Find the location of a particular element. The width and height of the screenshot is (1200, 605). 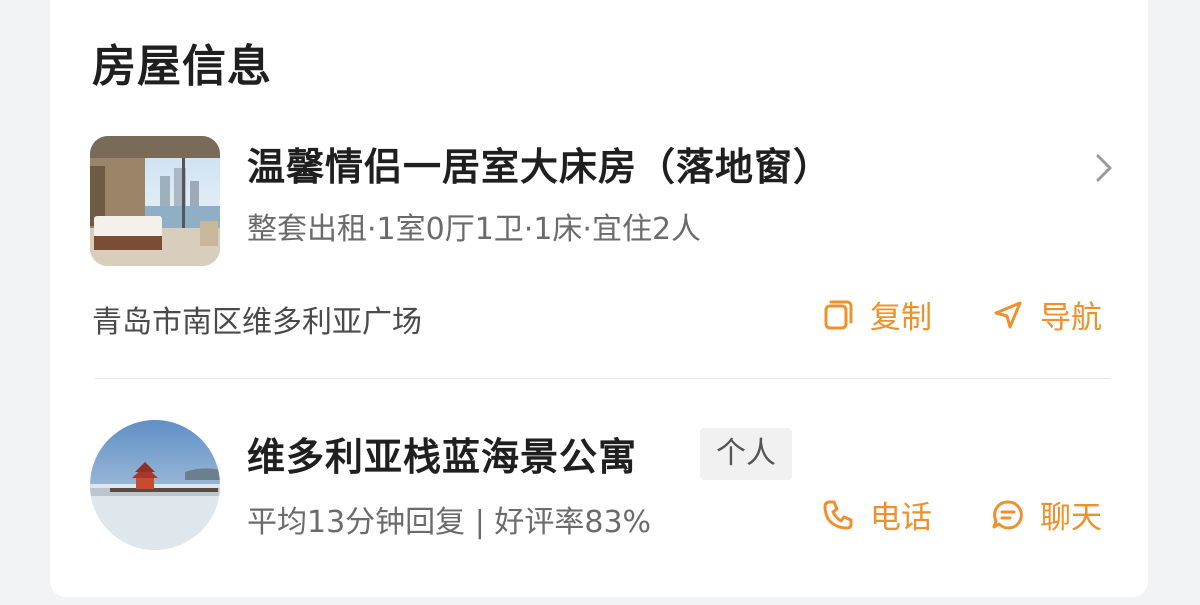

navigation-arrow-icon is located at coordinates (1008, 314).